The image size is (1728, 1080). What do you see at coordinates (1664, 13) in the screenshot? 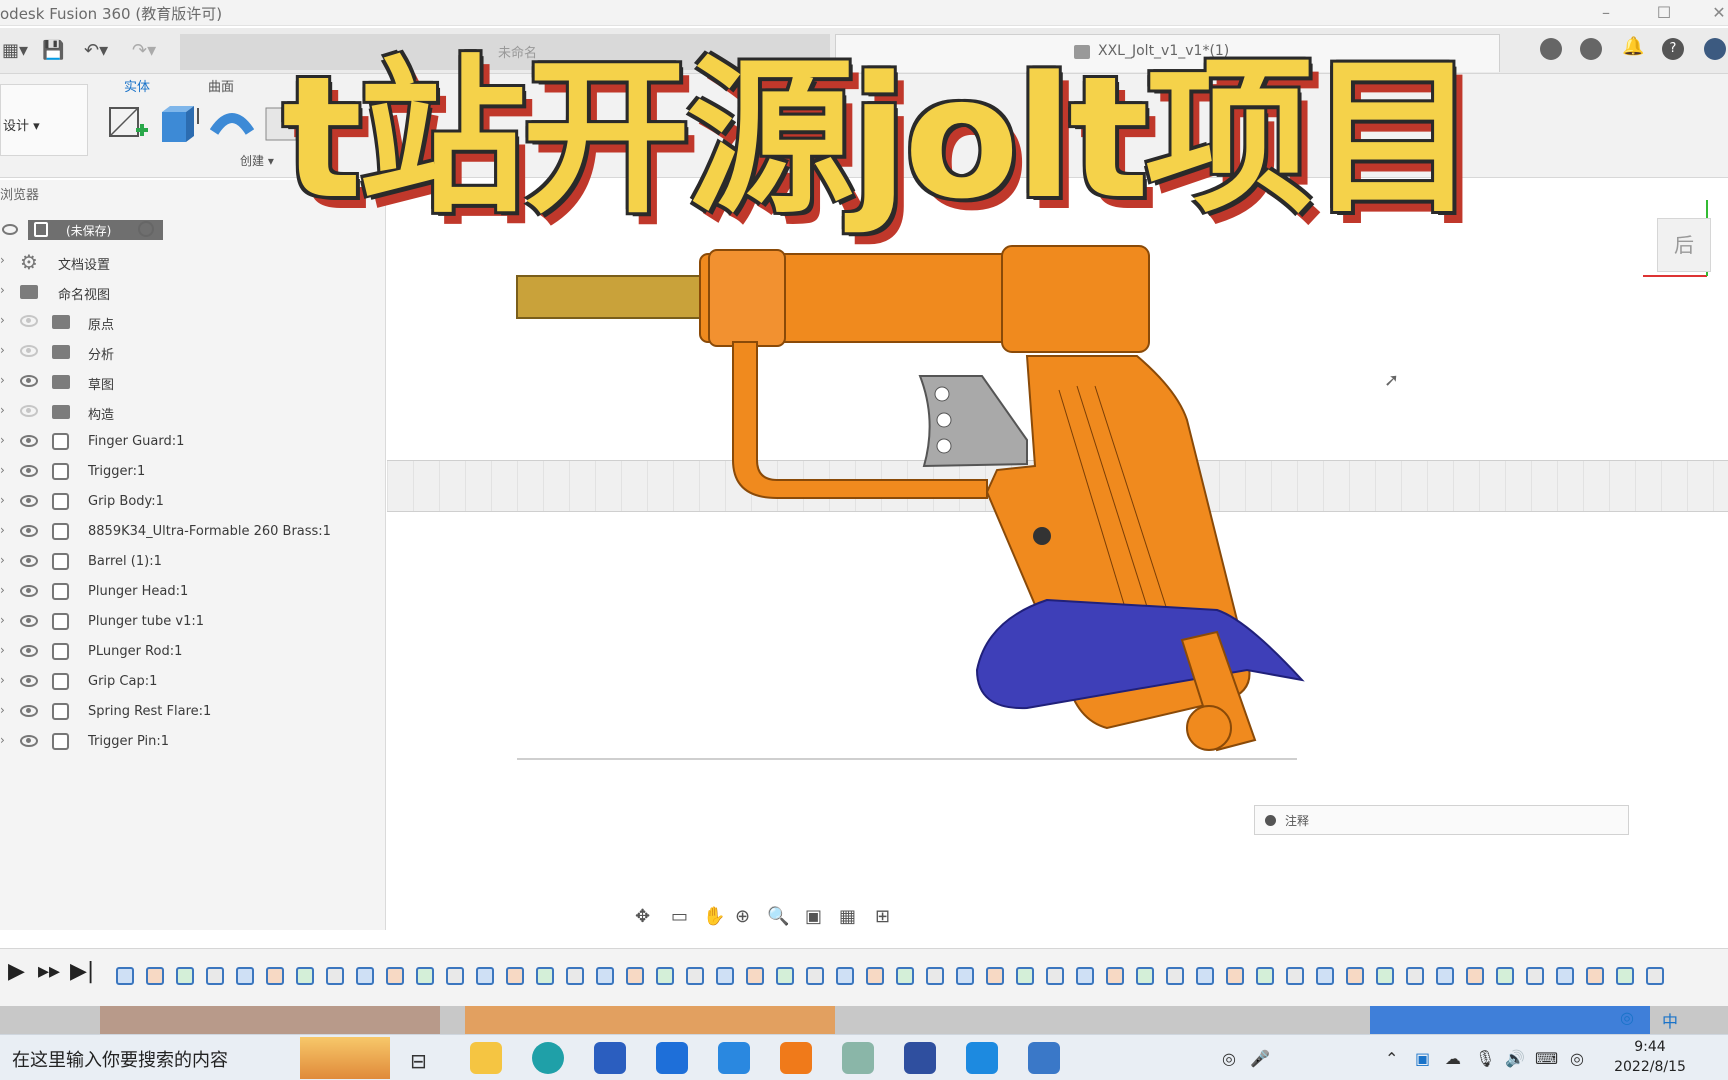
I see `maximize-button: ☐` at bounding box center [1664, 13].